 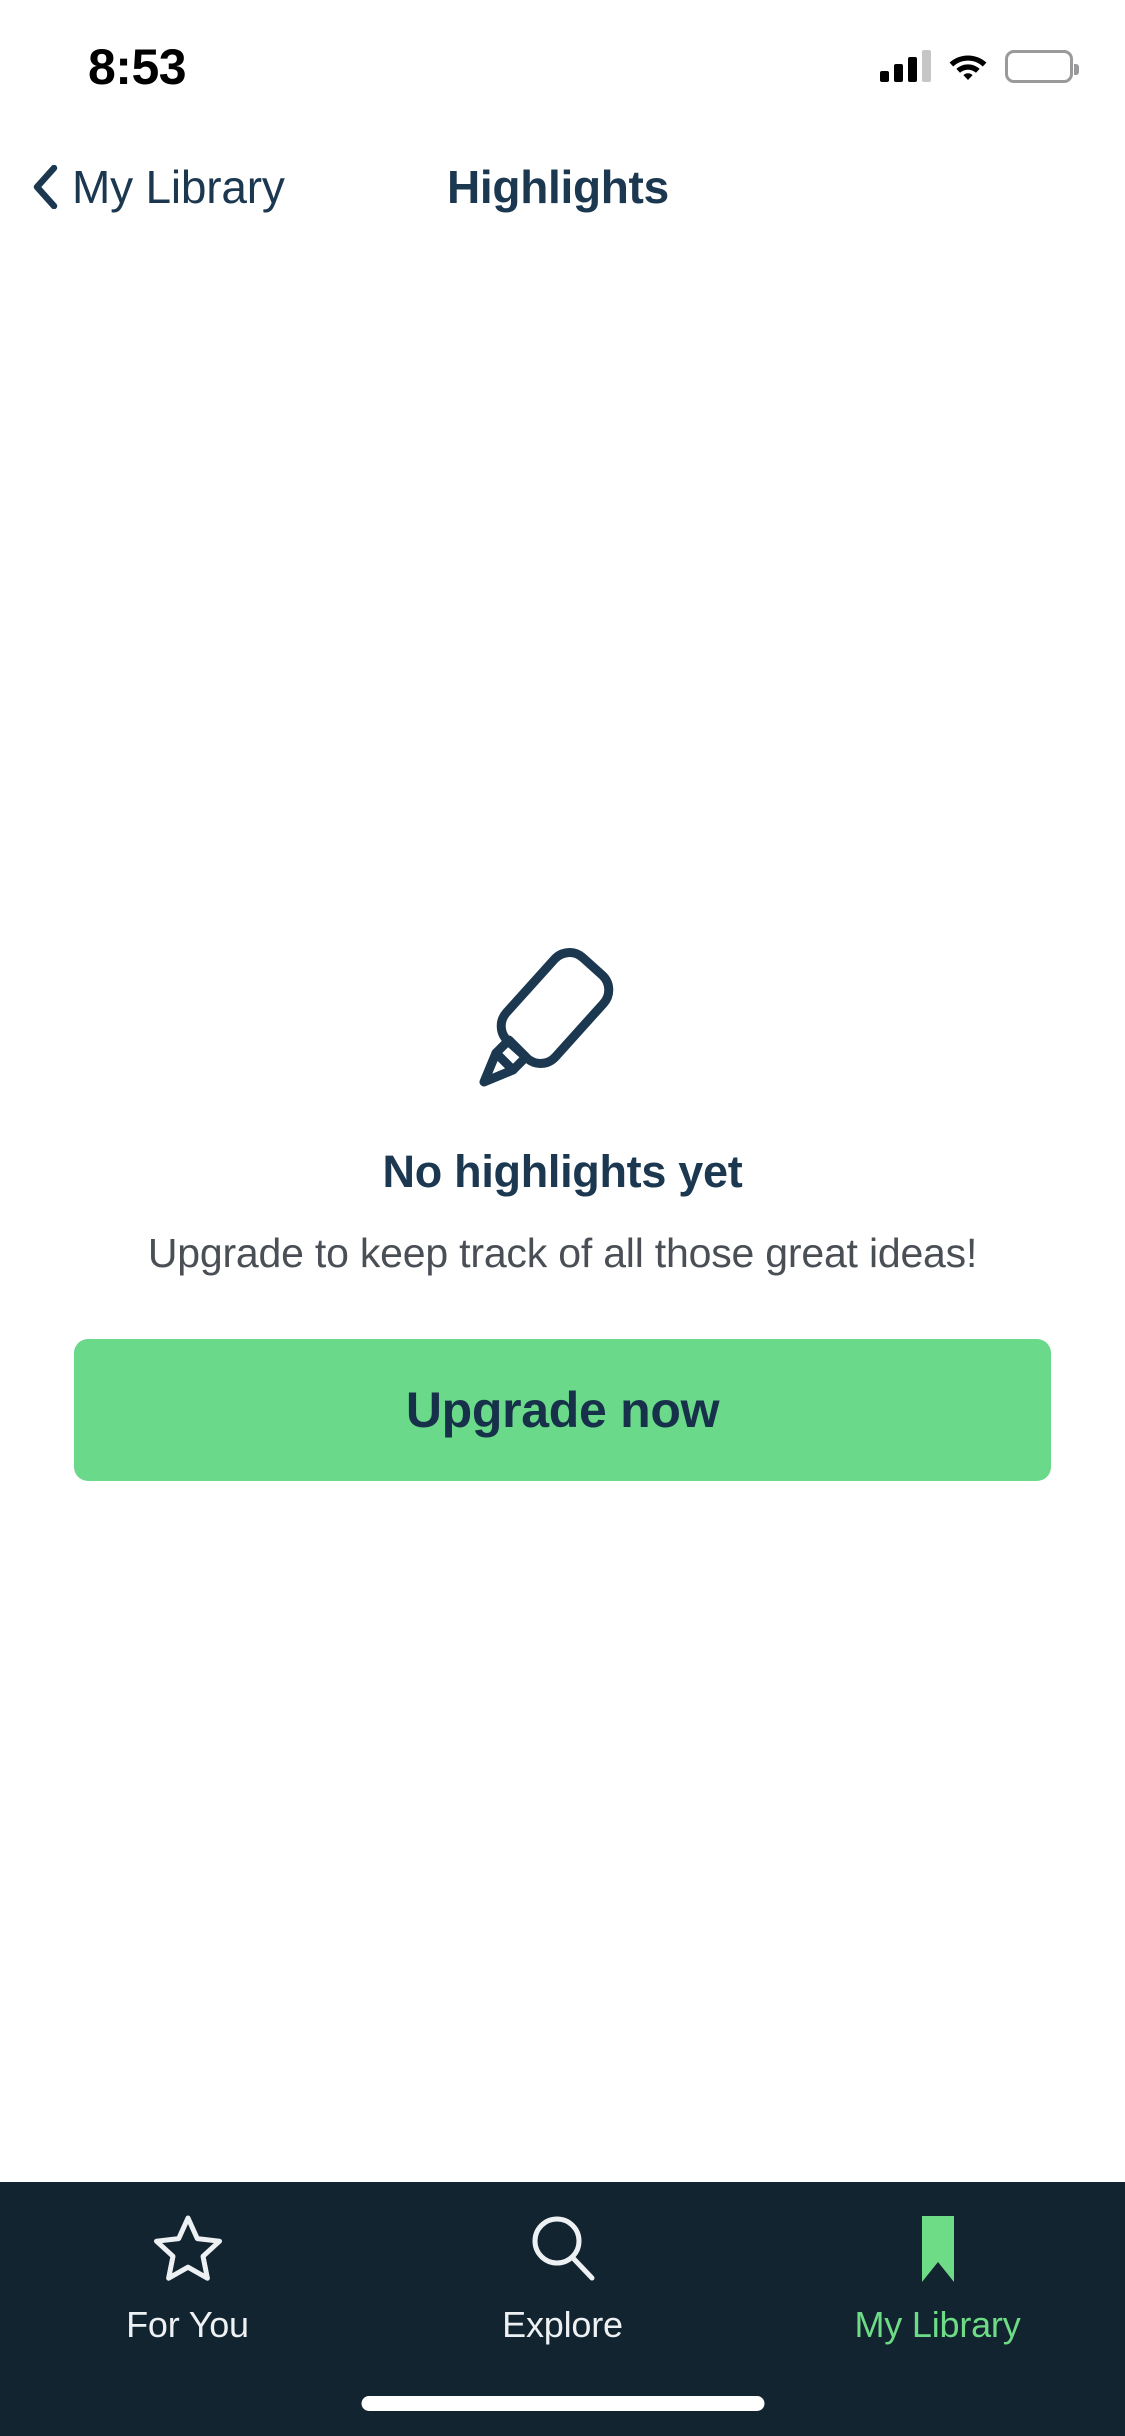 I want to click on back-button: My Library, so click(x=158, y=187).